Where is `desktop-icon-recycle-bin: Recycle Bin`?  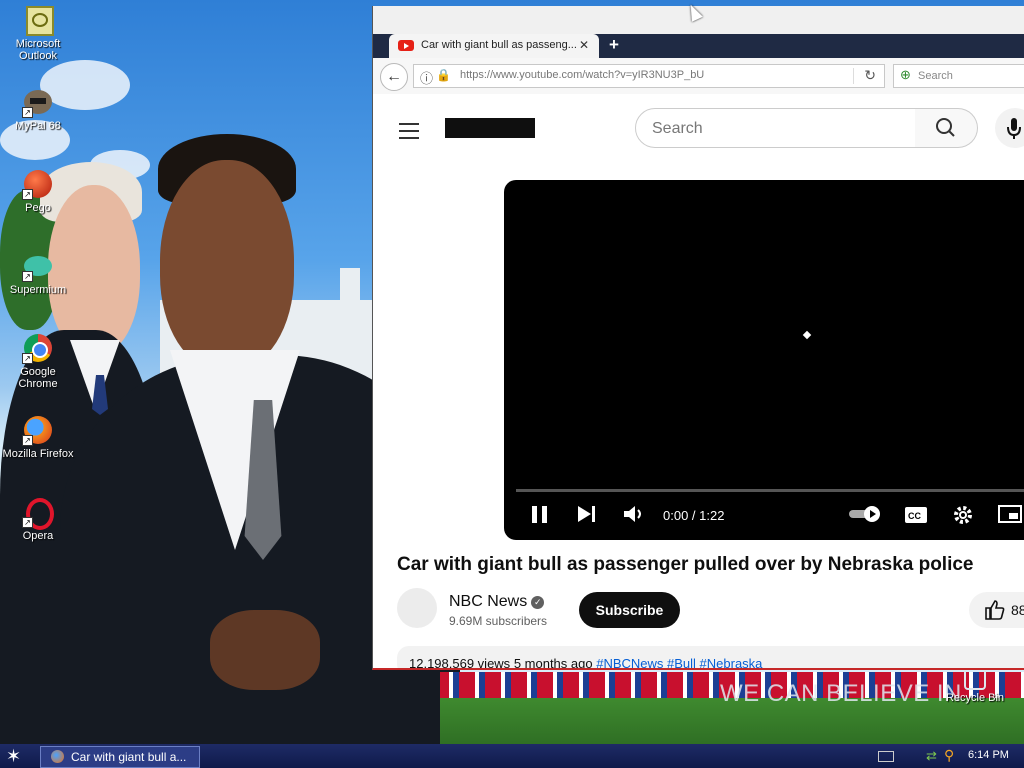 desktop-icon-recycle-bin: Recycle Bin is located at coordinates (975, 685).